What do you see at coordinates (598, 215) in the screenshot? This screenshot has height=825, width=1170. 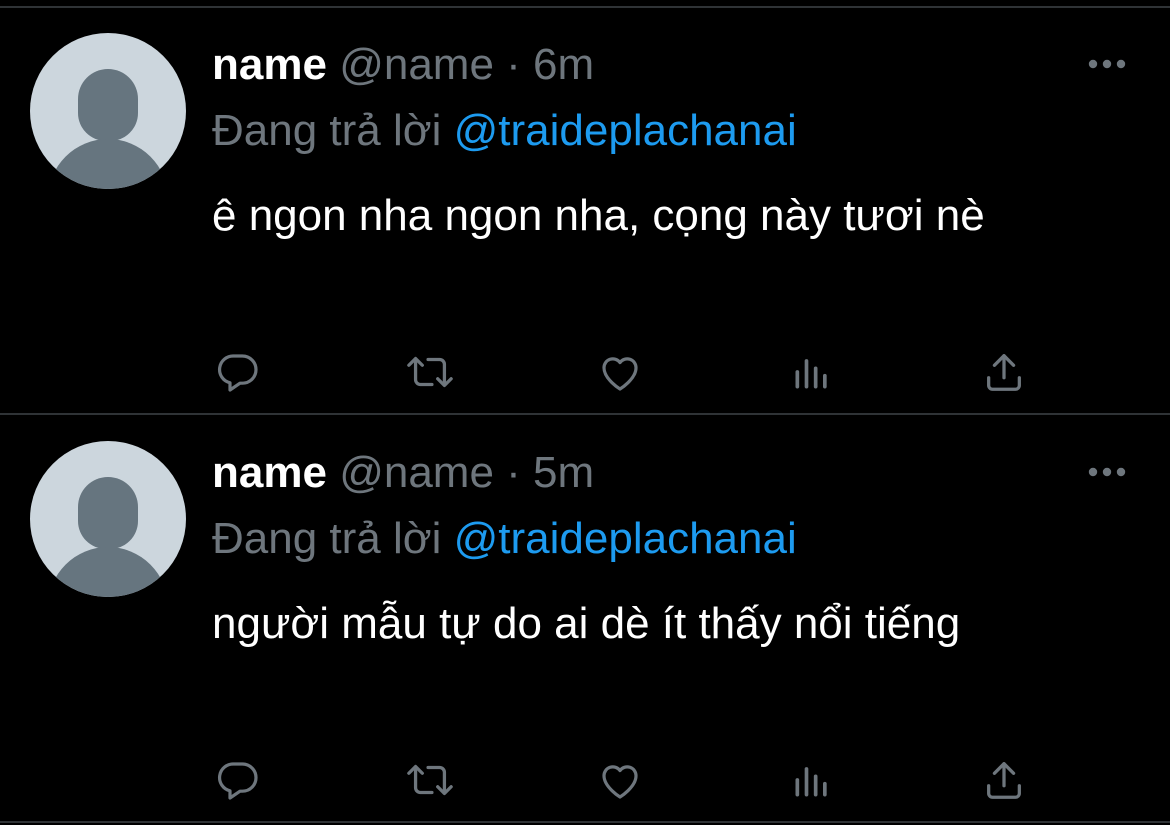 I see `tweet-text: ê ngon nha ngon nha, cọng này tươi nè` at bounding box center [598, 215].